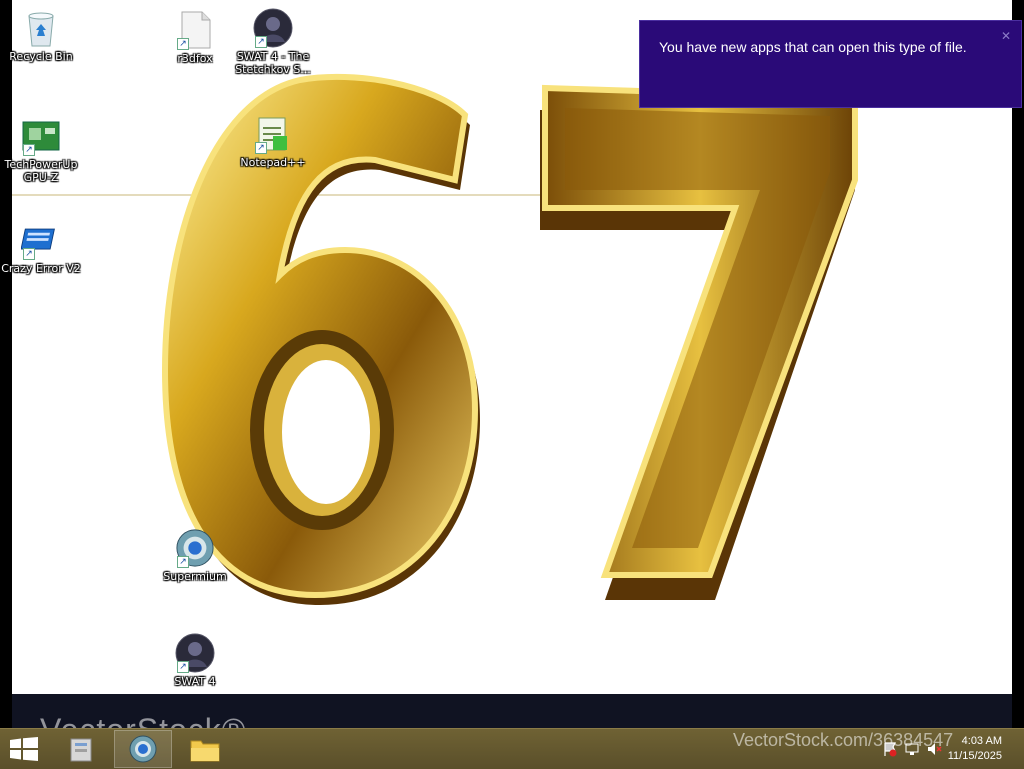  What do you see at coordinates (195, 548) in the screenshot?
I see `supermium-icon: ↗` at bounding box center [195, 548].